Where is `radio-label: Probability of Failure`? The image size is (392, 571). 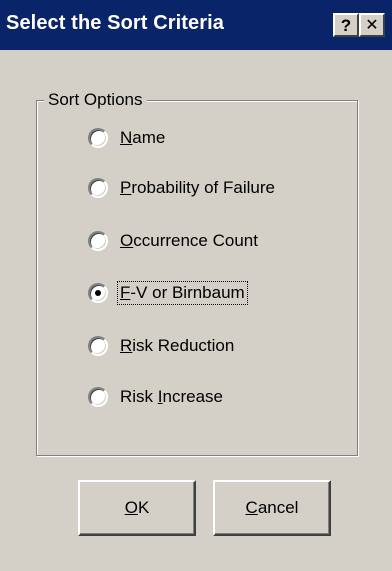 radio-label: Probability of Failure is located at coordinates (197, 188).